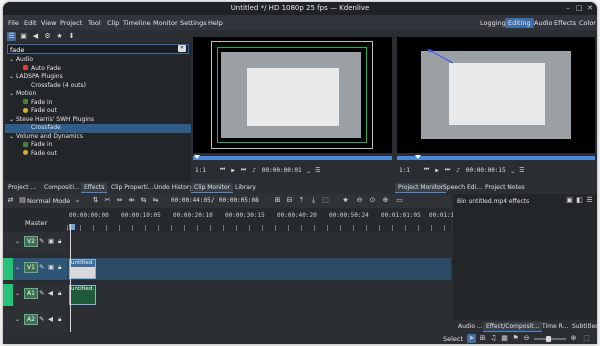  I want to click on compare-icon: ◧, so click(579, 200).